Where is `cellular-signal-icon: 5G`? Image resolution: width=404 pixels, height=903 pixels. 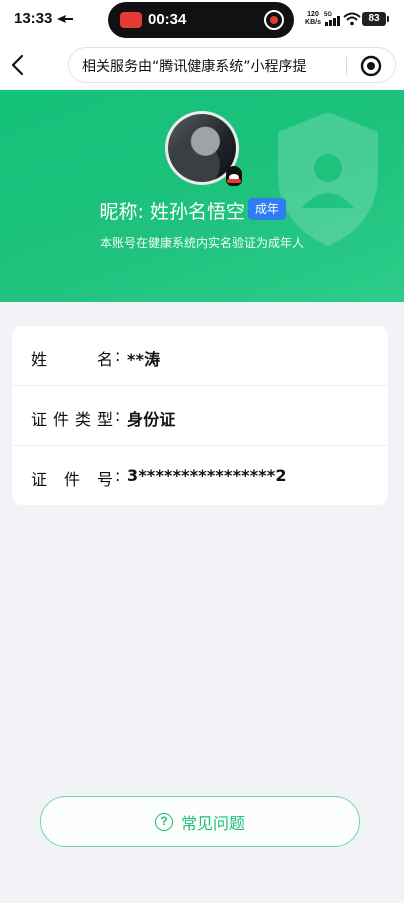
cellular-signal-icon: 5G is located at coordinates (332, 19).